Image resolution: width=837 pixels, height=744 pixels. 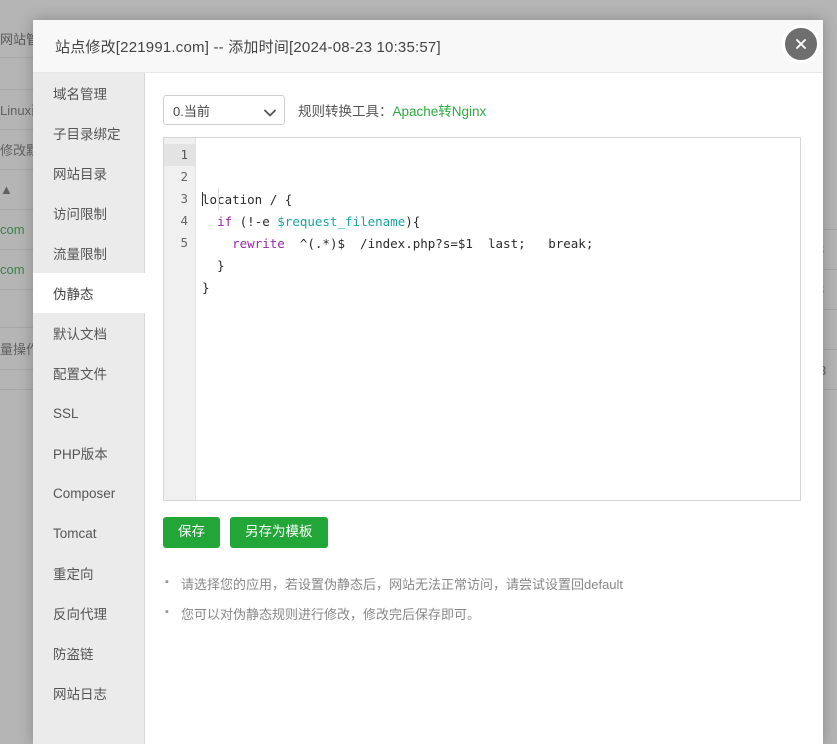 I want to click on sidebar-item-防盗链: 防盗链, so click(x=88, y=653).